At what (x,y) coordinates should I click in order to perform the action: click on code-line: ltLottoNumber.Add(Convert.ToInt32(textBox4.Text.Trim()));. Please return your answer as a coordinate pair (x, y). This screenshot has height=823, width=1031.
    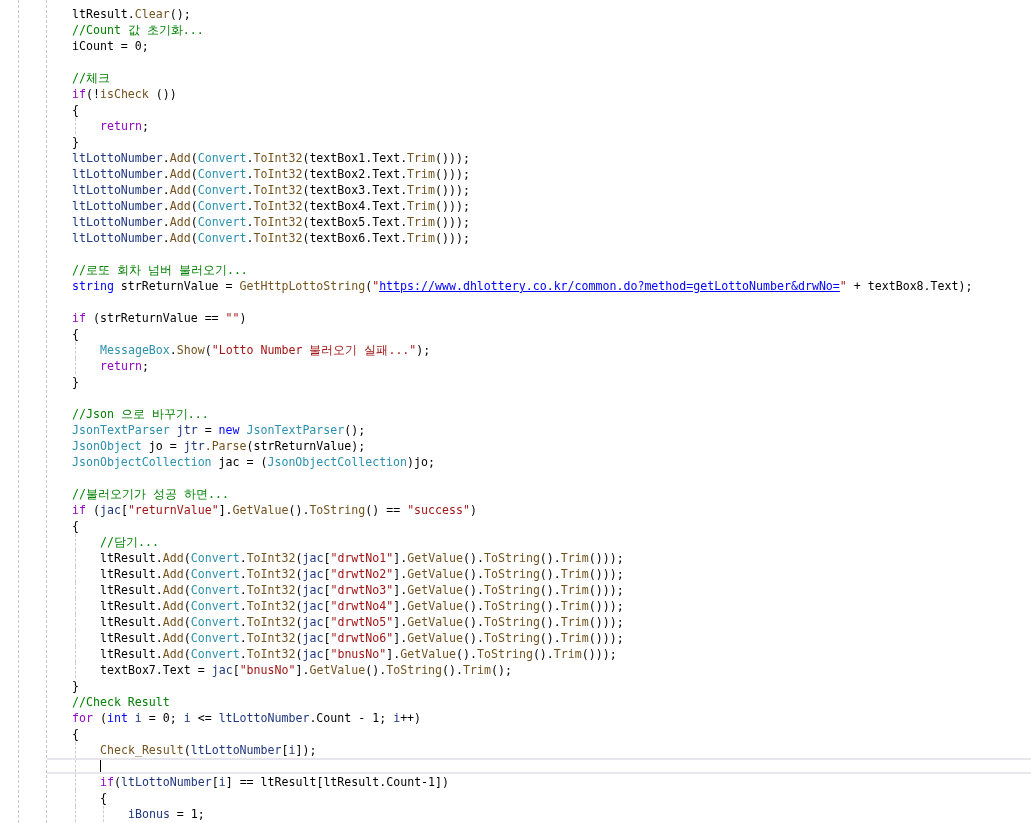
    Looking at the image, I should click on (271, 206).